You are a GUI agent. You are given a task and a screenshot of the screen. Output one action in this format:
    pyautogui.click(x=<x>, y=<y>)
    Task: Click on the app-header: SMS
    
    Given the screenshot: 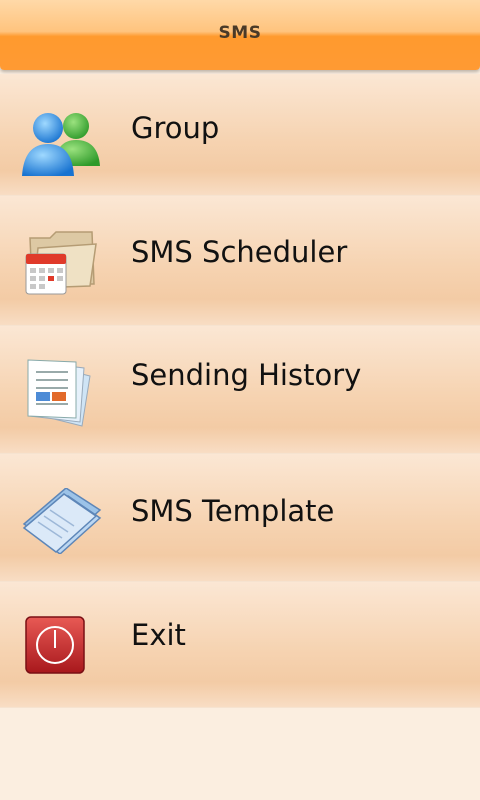 What is the action you would take?
    pyautogui.click(x=240, y=35)
    